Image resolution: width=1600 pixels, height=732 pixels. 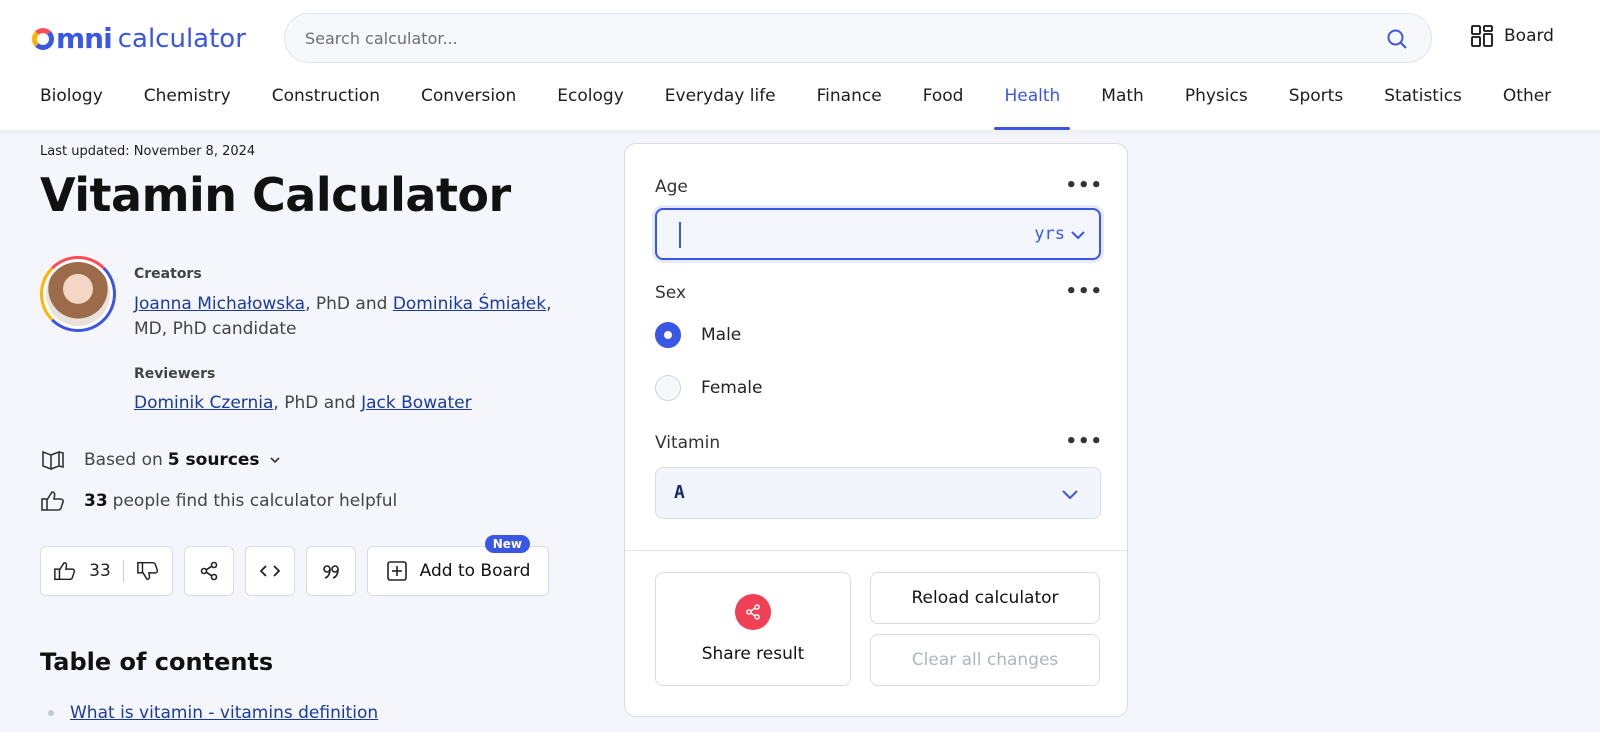 I want to click on nav-construction: Construction, so click(x=326, y=106).